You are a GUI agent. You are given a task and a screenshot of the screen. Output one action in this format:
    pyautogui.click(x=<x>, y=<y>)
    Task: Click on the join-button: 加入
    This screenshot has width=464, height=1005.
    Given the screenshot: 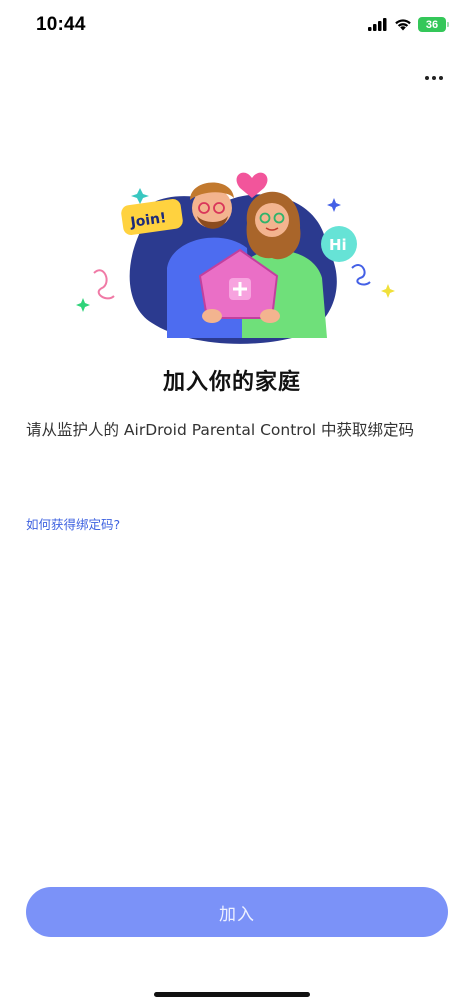 What is the action you would take?
    pyautogui.click(x=237, y=912)
    